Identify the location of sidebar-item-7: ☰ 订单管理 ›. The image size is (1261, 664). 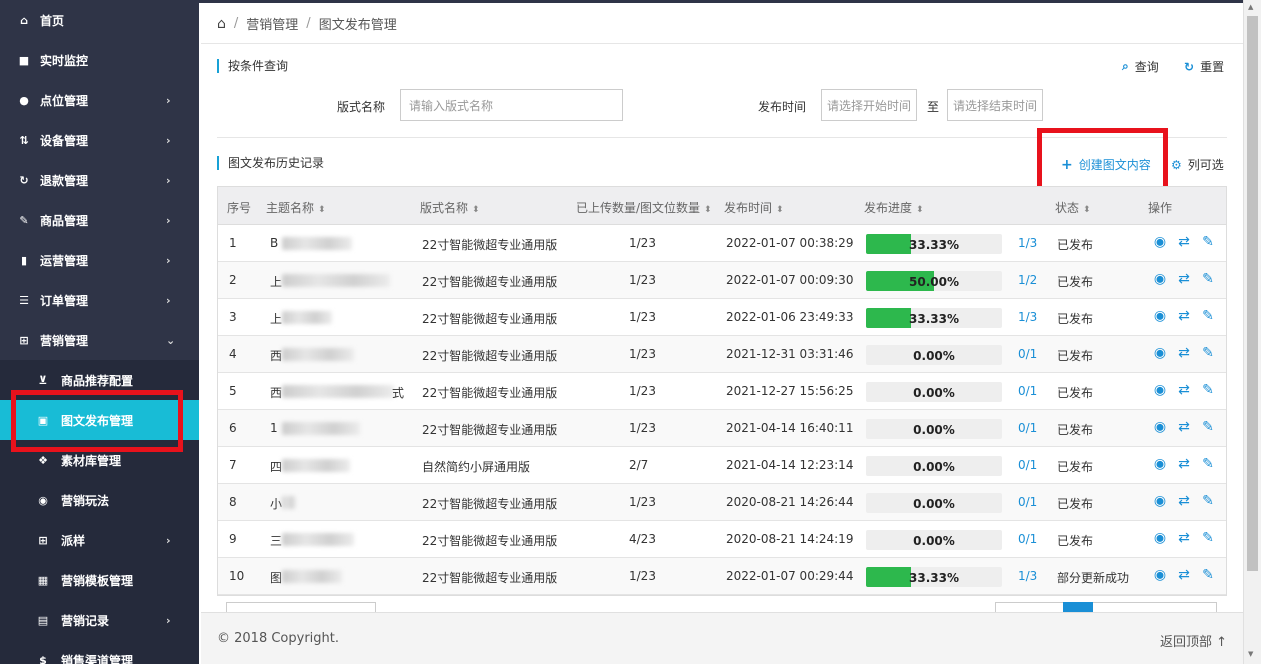
(99, 300).